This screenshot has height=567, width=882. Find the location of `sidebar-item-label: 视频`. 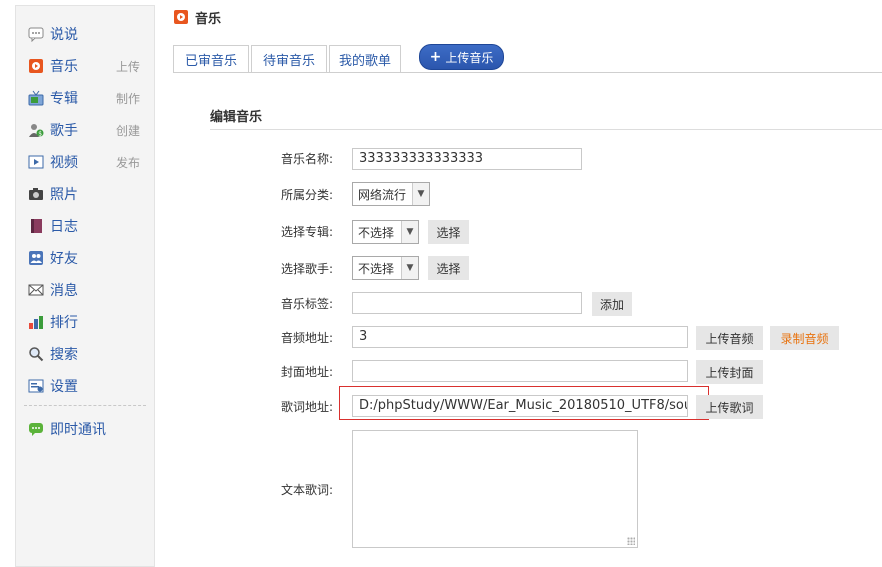

sidebar-item-label: 视频 is located at coordinates (64, 163).